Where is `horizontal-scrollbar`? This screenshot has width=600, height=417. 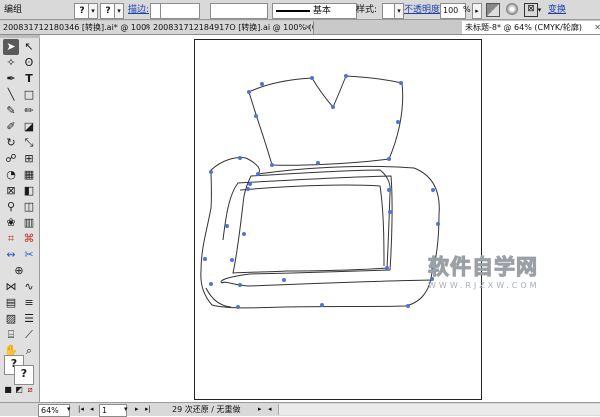
horizontal-scrollbar is located at coordinates (439, 409).